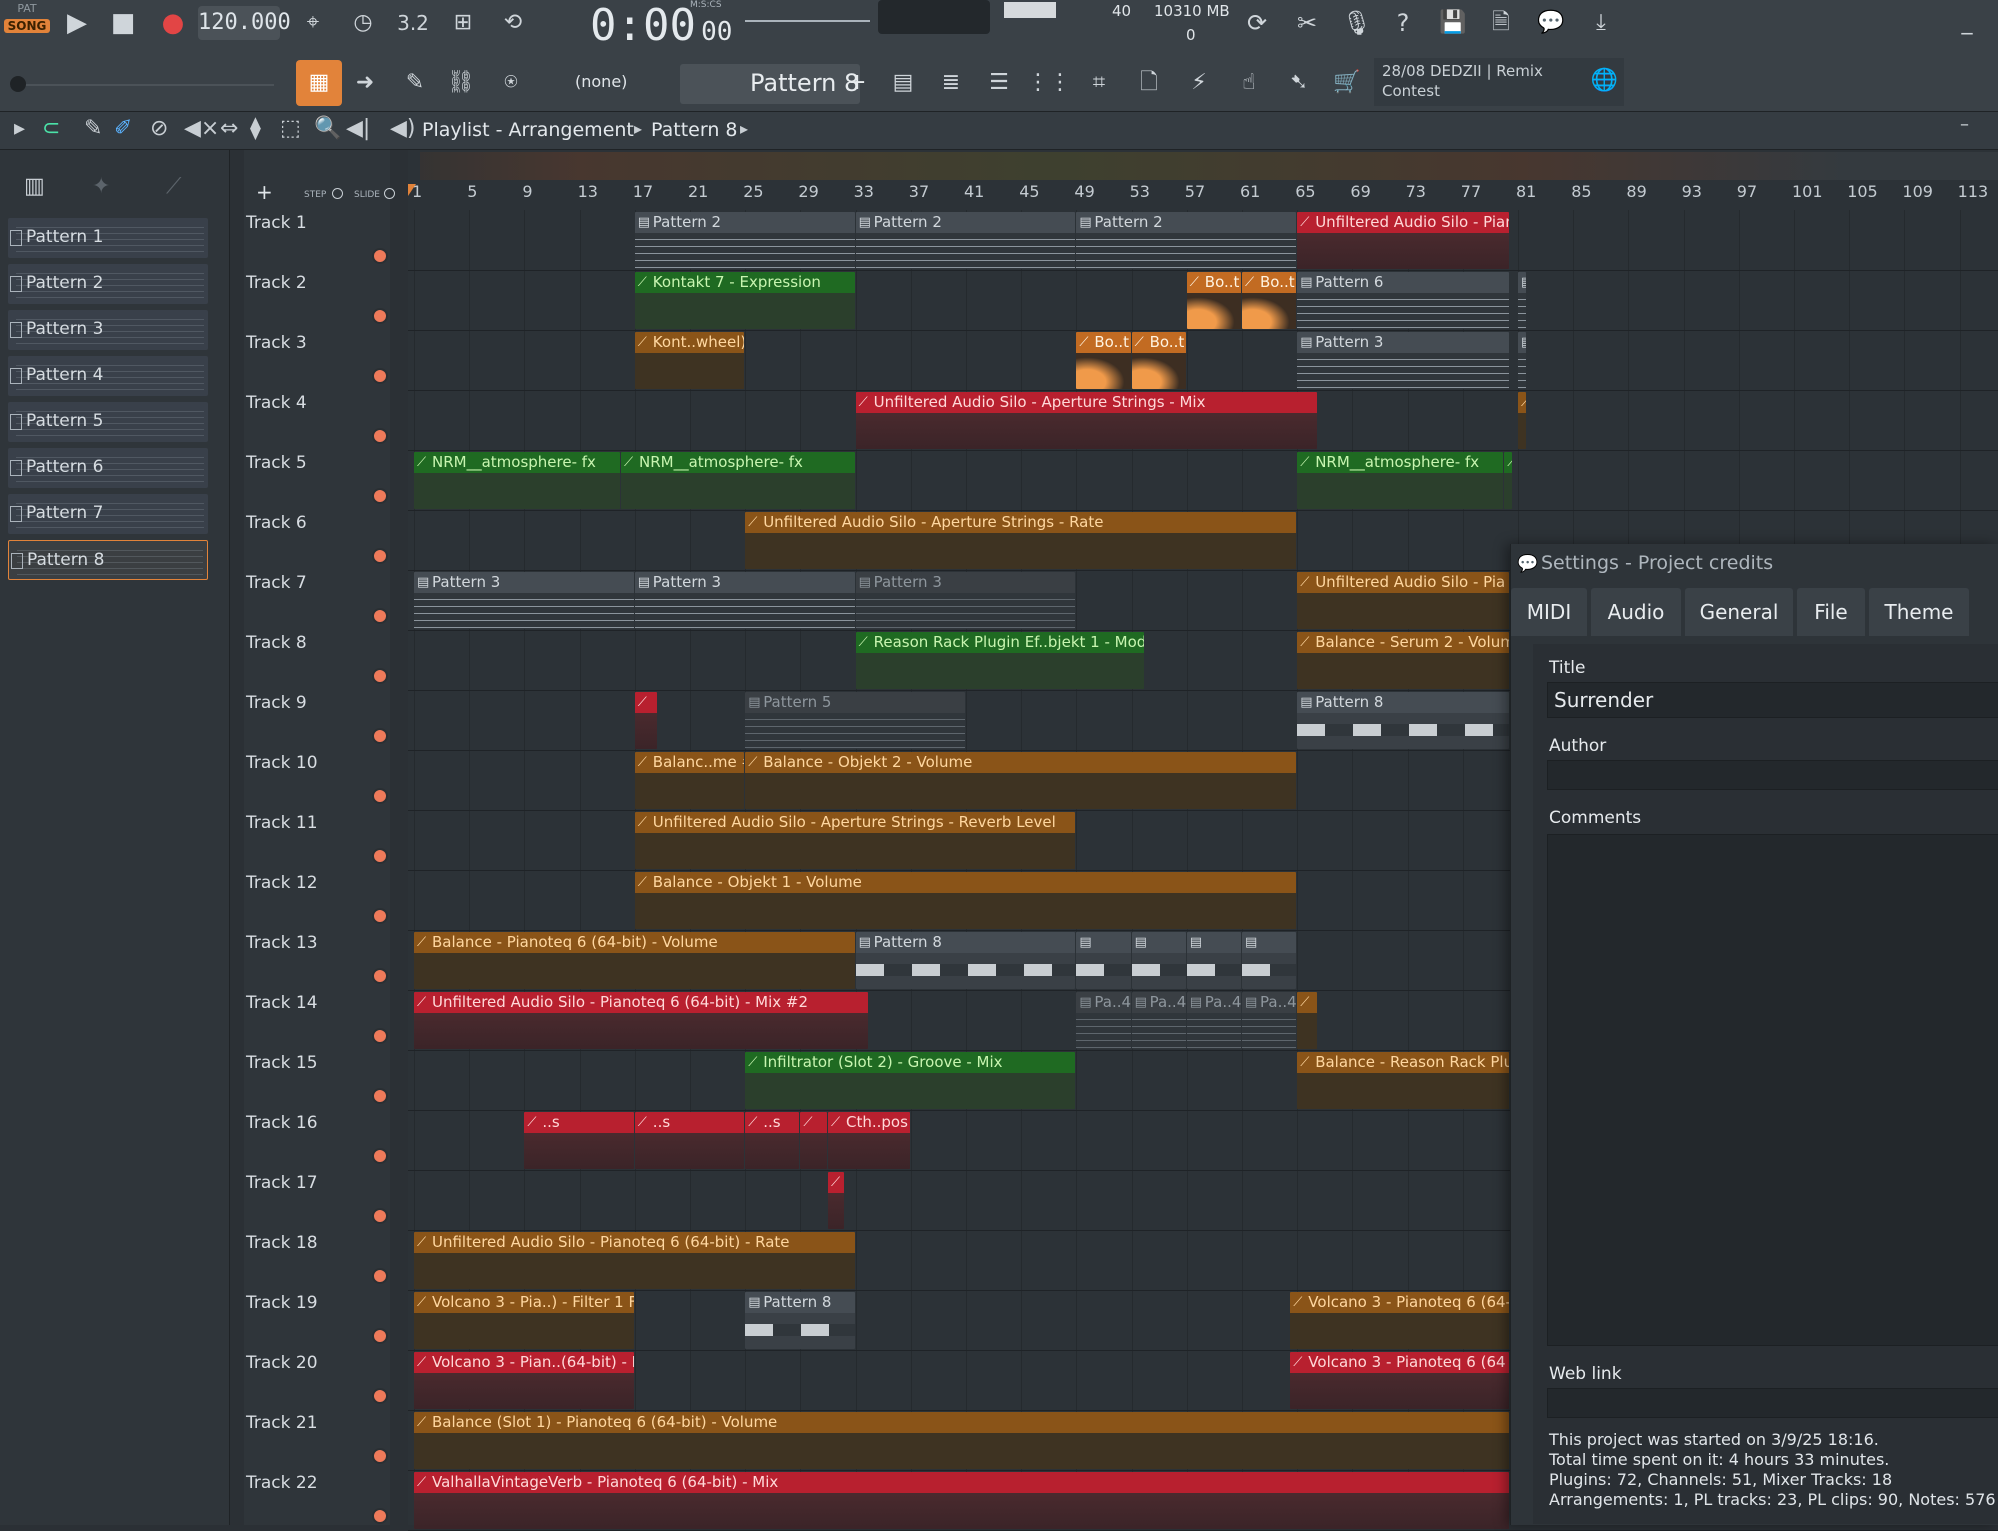 Image resolution: width=1998 pixels, height=1531 pixels. Describe the element at coordinates (770, 84) in the screenshot. I see `pattern-selector: Pattern 8` at that location.